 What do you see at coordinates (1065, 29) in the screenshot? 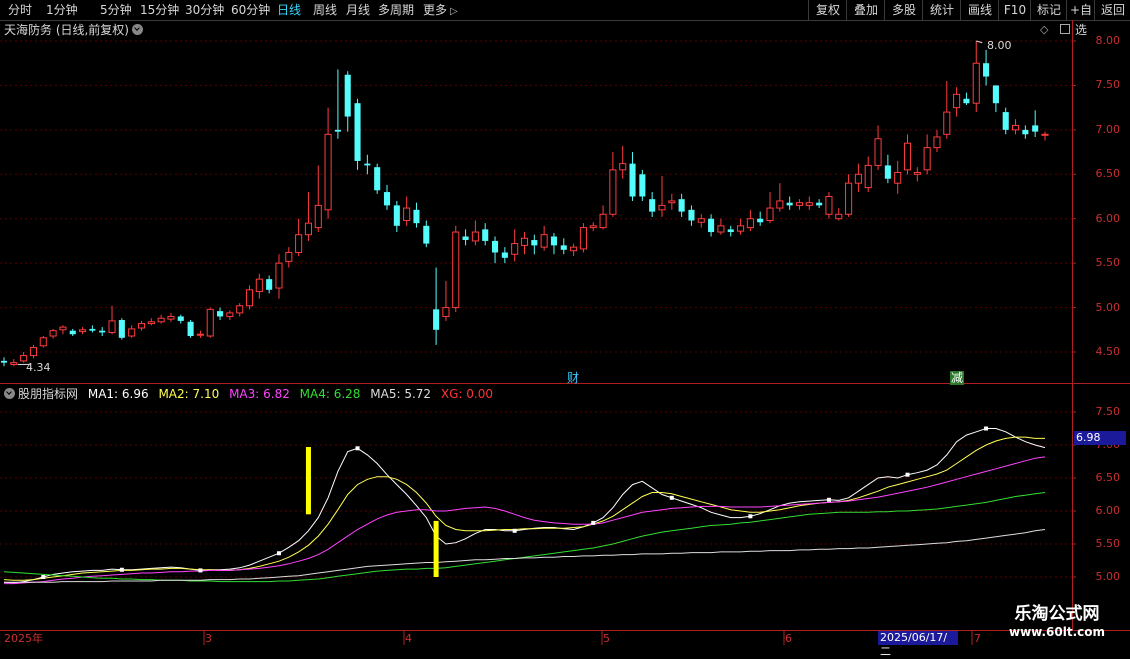
I see `panel-maximize-icon` at bounding box center [1065, 29].